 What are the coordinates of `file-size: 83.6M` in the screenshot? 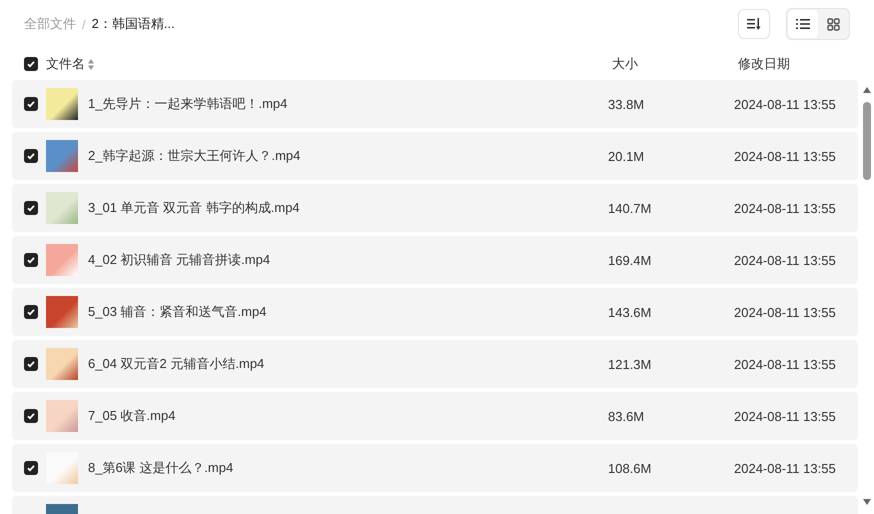 It's located at (626, 416).